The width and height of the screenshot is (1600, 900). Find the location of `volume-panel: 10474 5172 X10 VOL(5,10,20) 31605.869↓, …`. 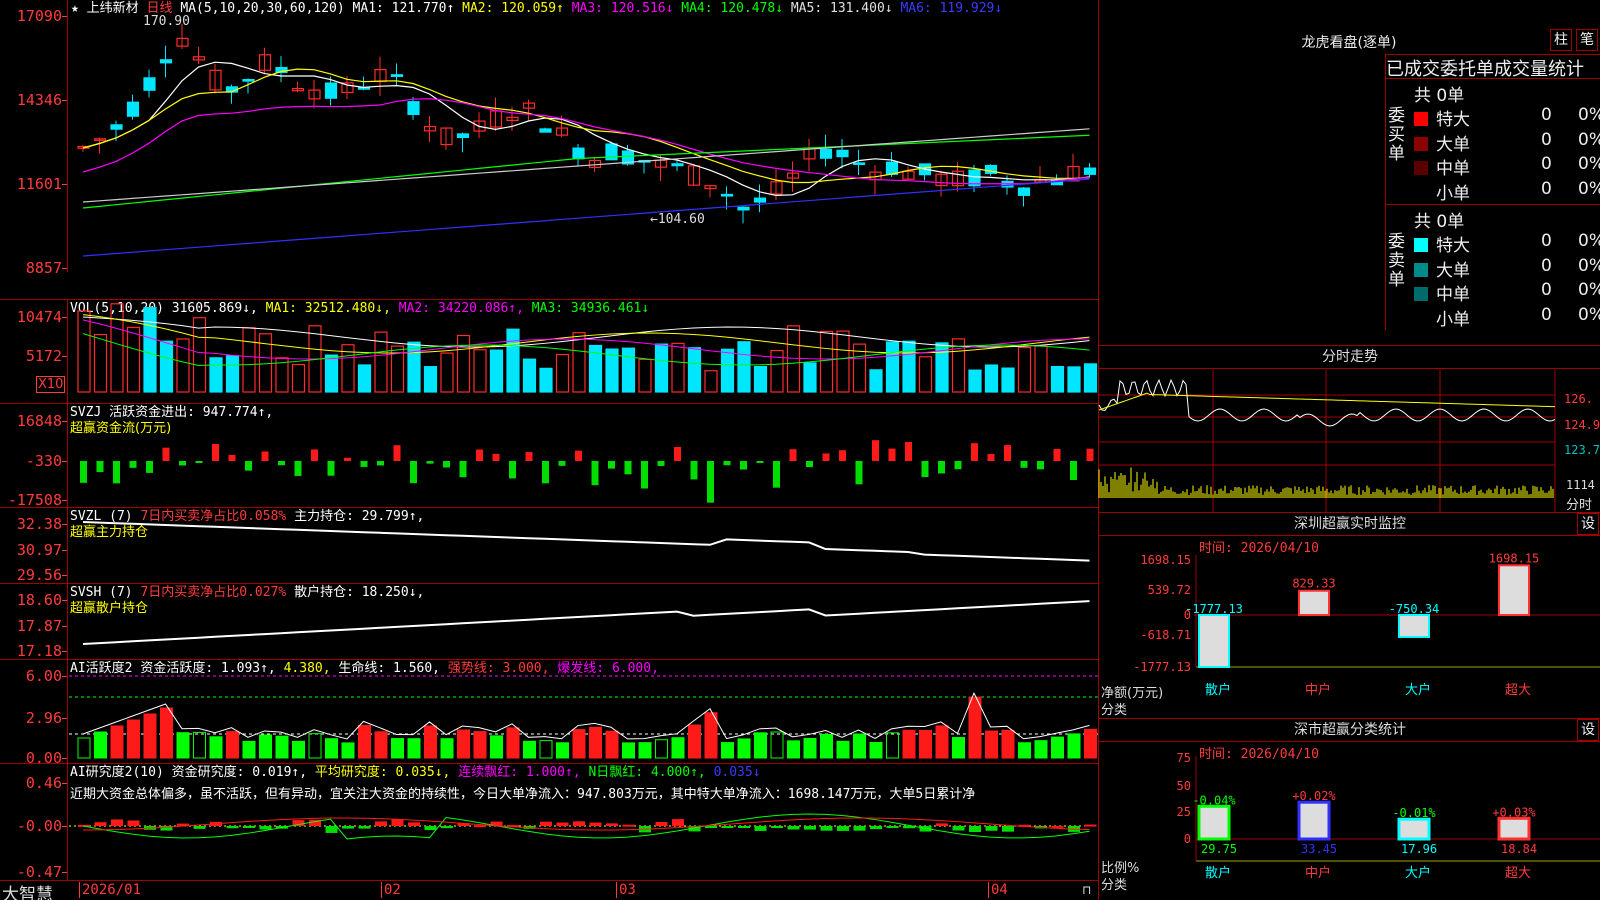

volume-panel: 10474 5172 X10 VOL(5,10,20) 31605.869↓, … is located at coordinates (549, 351).